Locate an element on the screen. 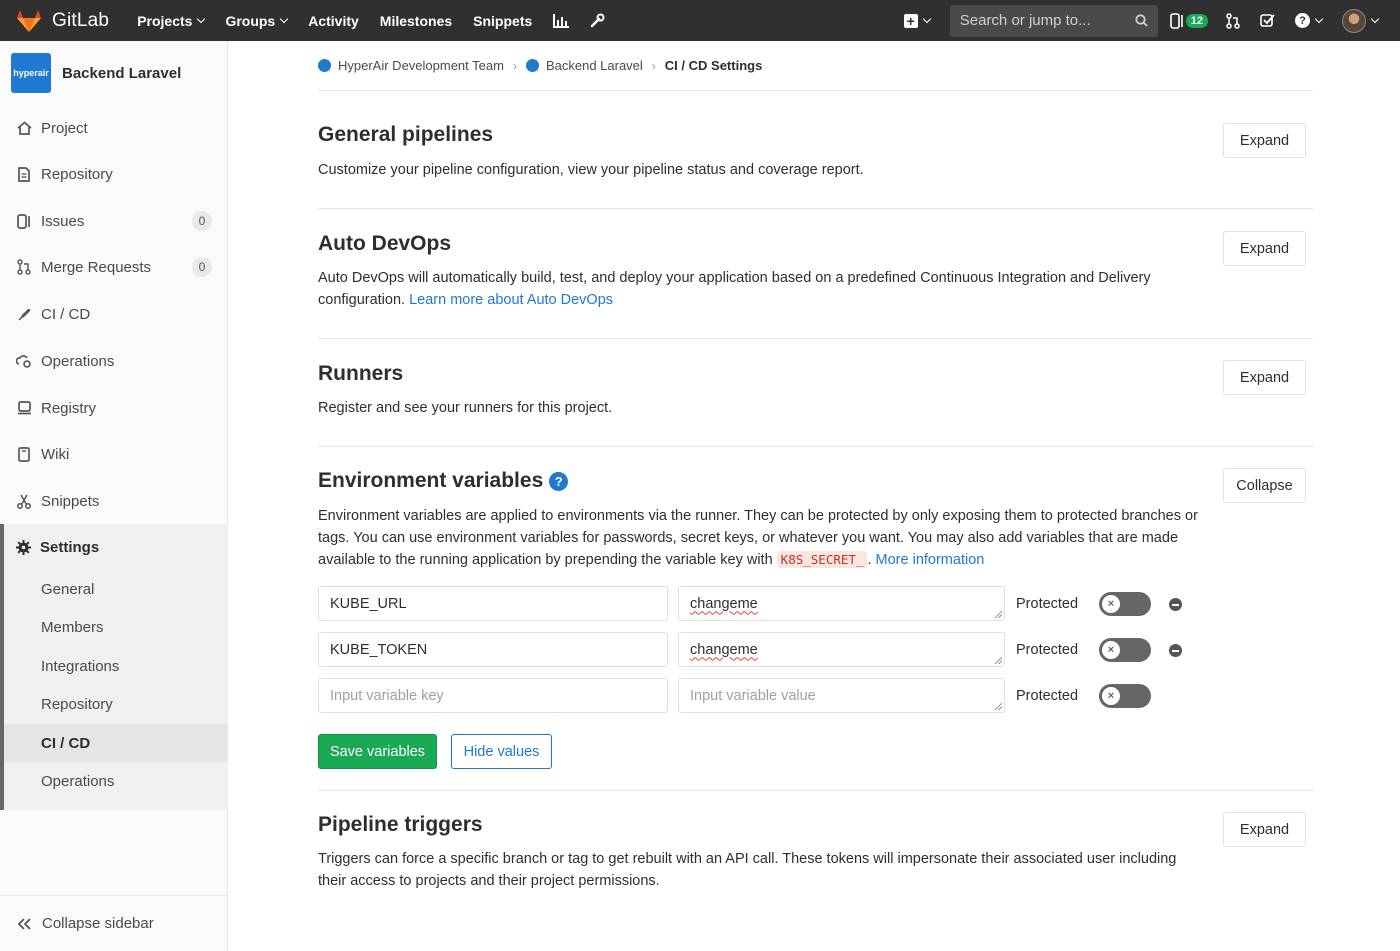 The height and width of the screenshot is (951, 1400). gitlab-home-link: GitLab is located at coordinates (62, 21).